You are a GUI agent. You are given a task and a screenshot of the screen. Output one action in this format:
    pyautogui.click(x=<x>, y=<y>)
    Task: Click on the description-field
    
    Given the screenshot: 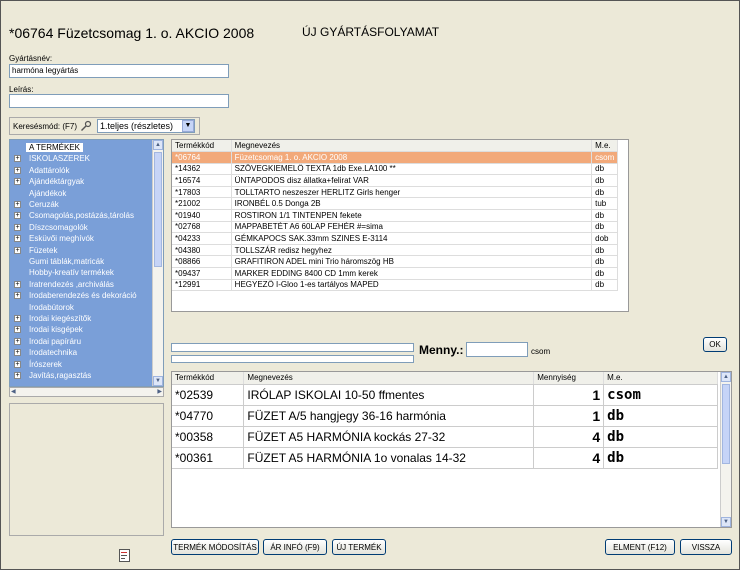 What is the action you would take?
    pyautogui.click(x=119, y=101)
    